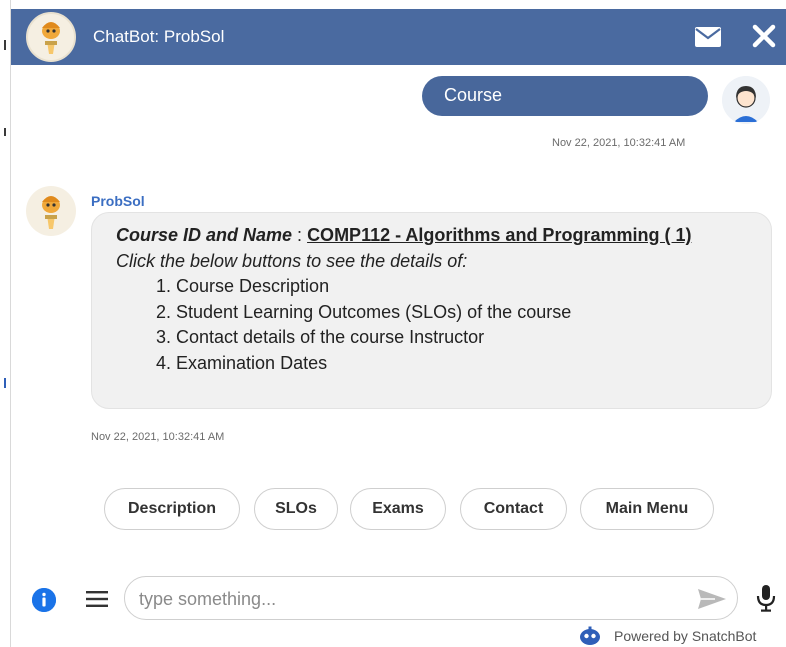 This screenshot has width=786, height=647. Describe the element at coordinates (473, 95) in the screenshot. I see `user-message-text: Course` at that location.